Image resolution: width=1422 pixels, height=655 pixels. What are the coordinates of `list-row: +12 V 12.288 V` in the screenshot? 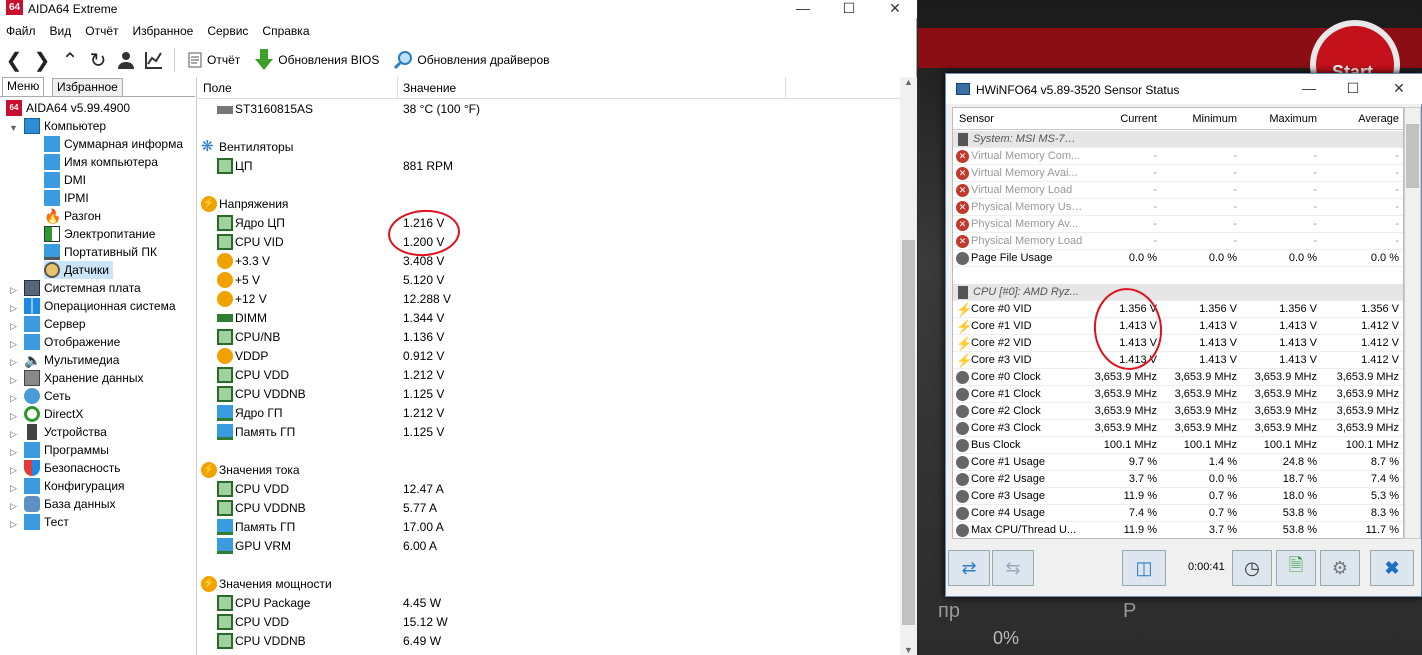 It's located at (547, 299).